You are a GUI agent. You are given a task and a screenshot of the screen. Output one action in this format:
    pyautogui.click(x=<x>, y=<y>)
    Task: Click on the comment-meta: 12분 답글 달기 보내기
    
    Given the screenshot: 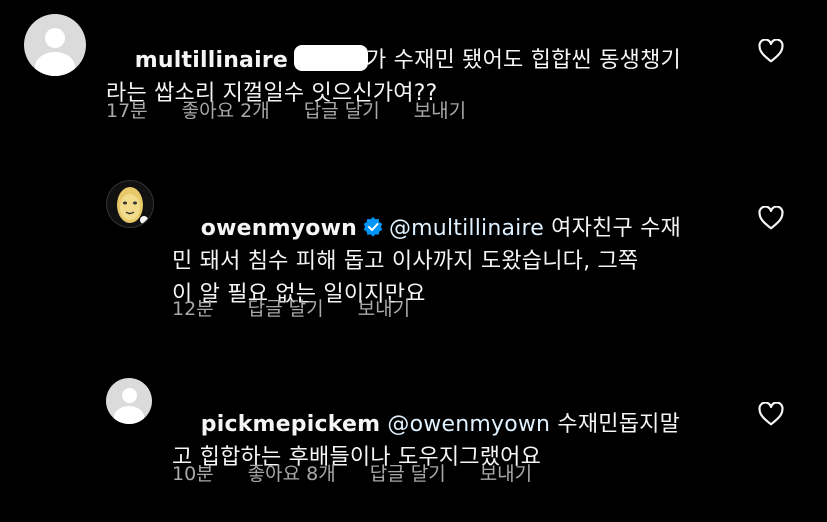 What is the action you would take?
    pyautogui.click(x=308, y=307)
    